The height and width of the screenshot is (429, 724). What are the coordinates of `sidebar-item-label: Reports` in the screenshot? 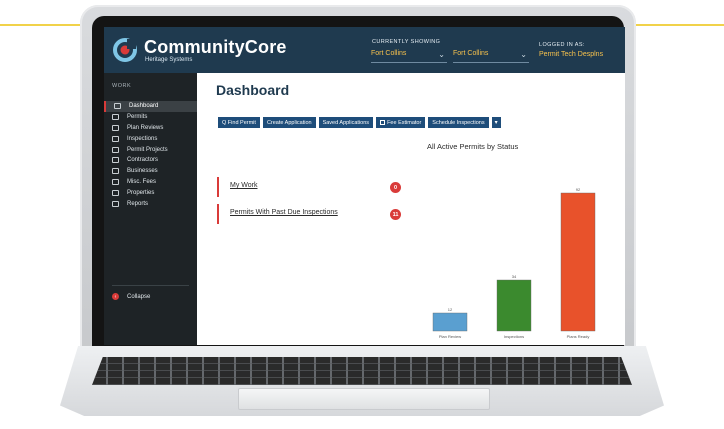 It's located at (138, 203).